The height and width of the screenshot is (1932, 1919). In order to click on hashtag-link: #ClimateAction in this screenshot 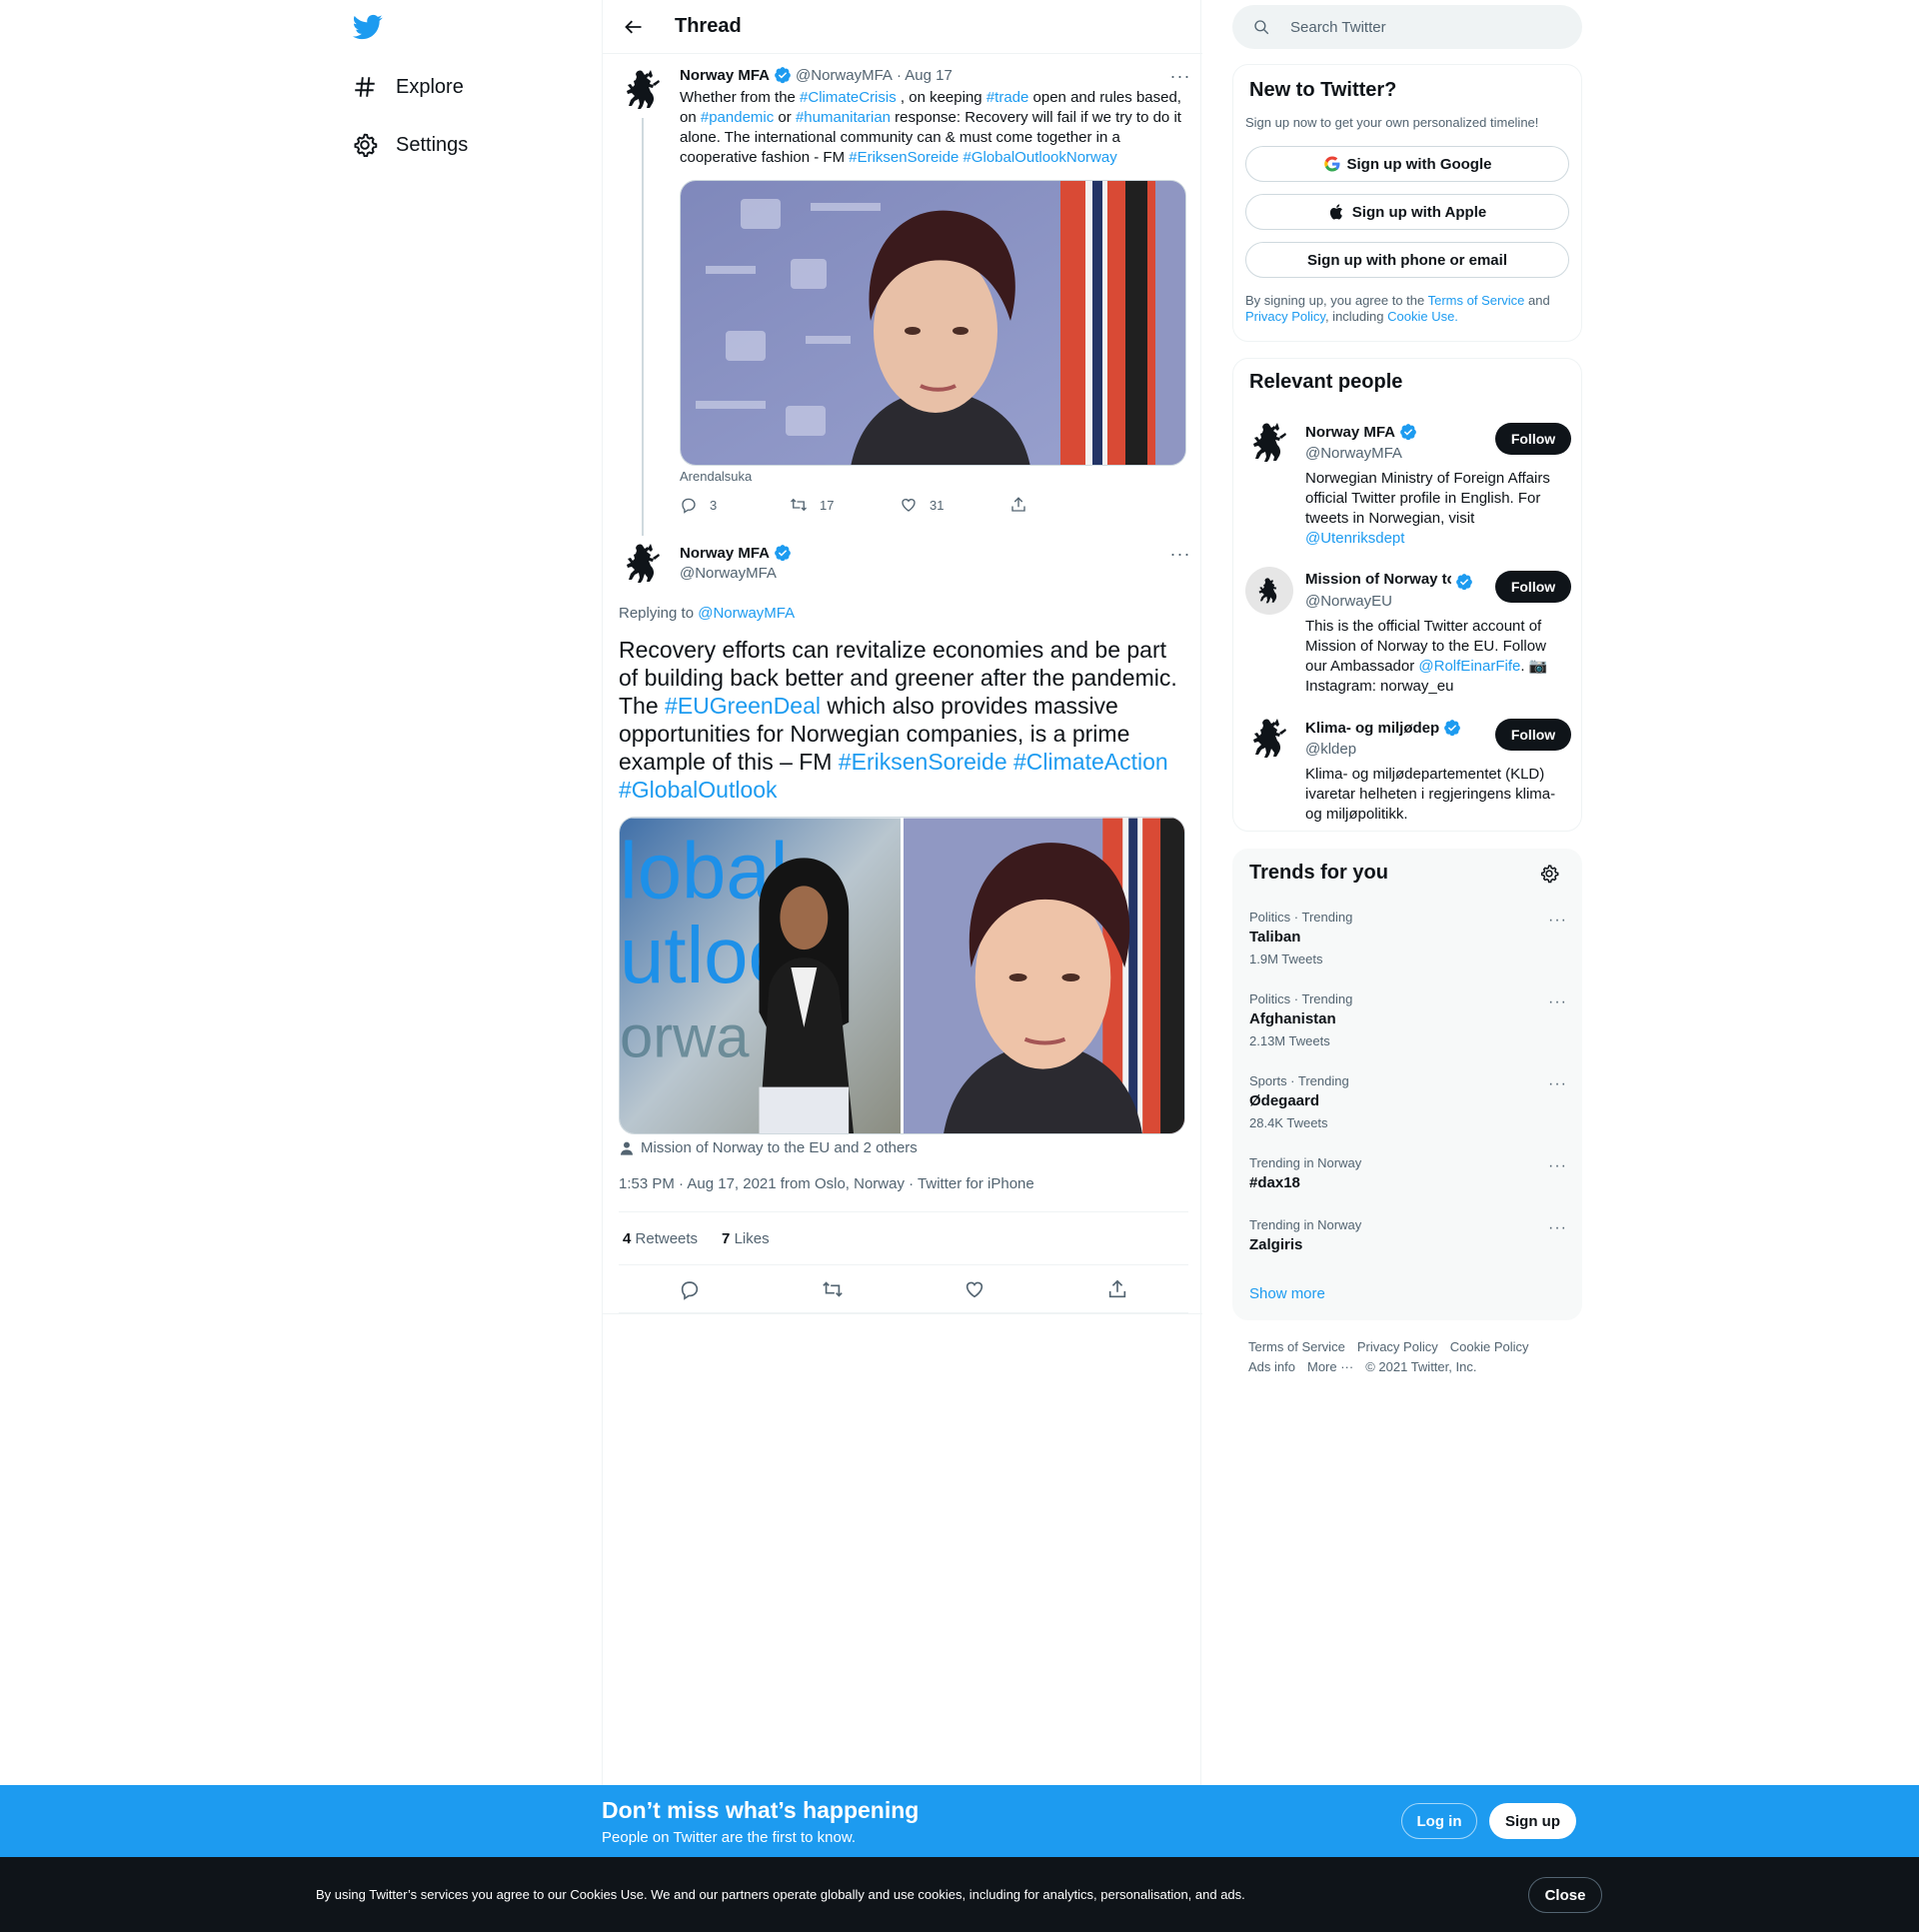, I will do `click(1091, 762)`.